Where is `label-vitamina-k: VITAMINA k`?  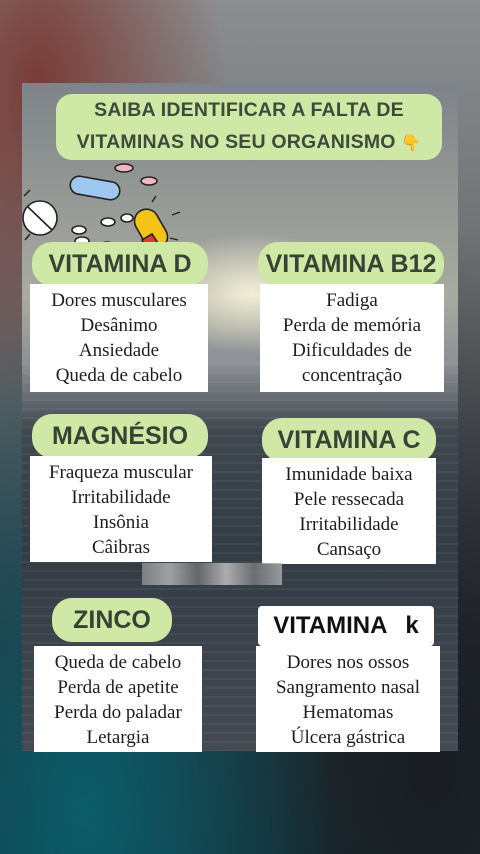 label-vitamina-k: VITAMINA k is located at coordinates (346, 626).